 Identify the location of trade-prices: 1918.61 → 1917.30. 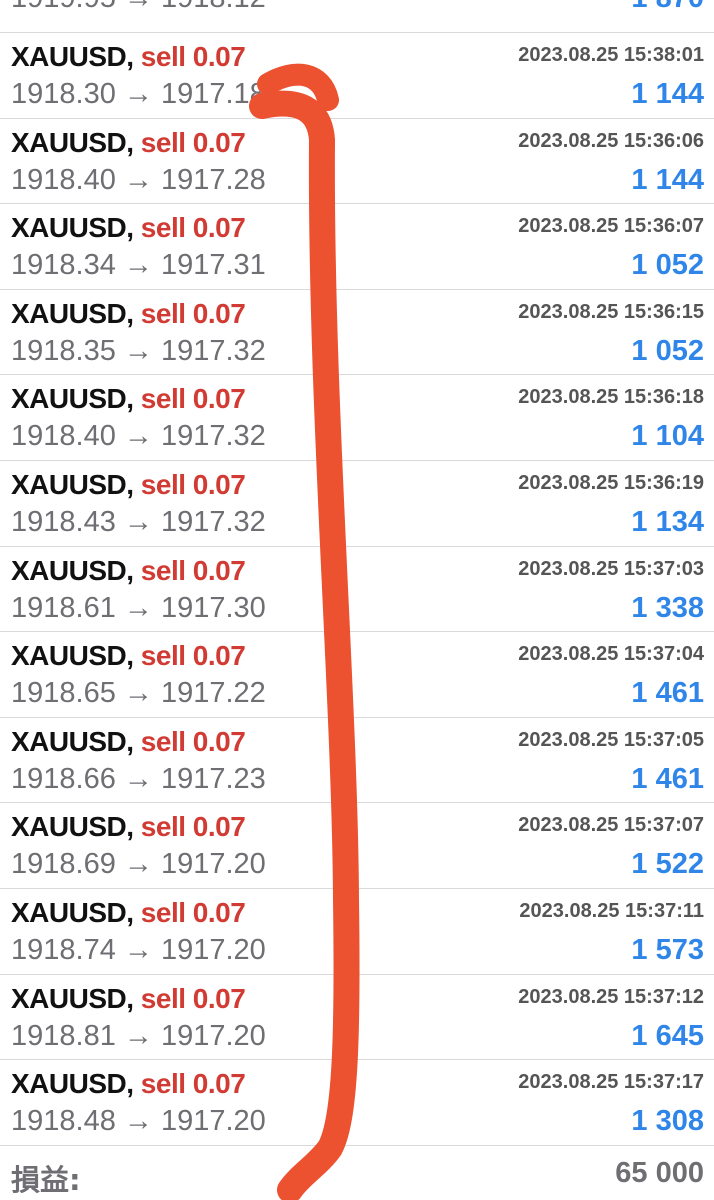
(138, 607).